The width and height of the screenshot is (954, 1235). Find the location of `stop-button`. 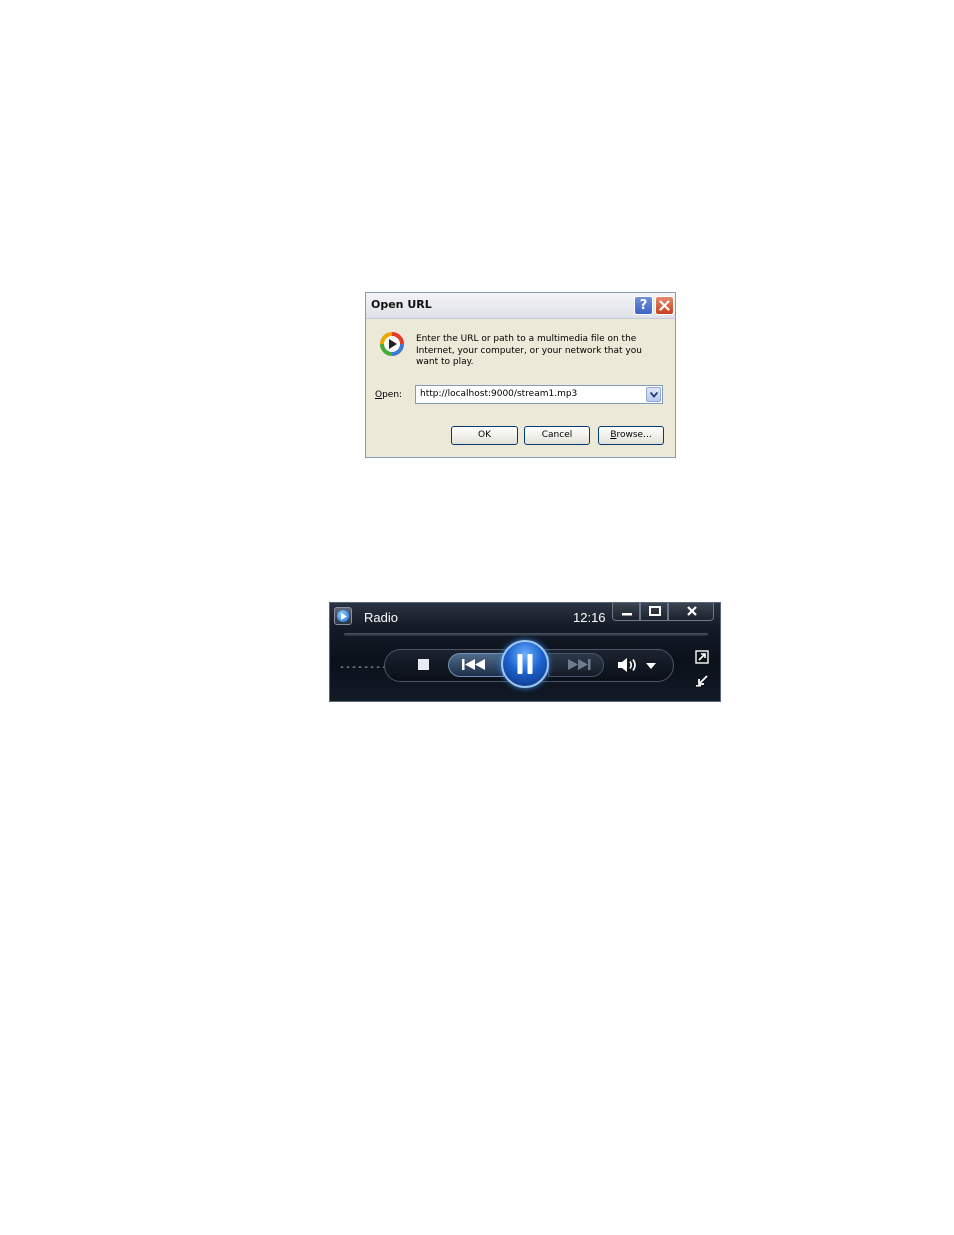

stop-button is located at coordinates (423, 664).